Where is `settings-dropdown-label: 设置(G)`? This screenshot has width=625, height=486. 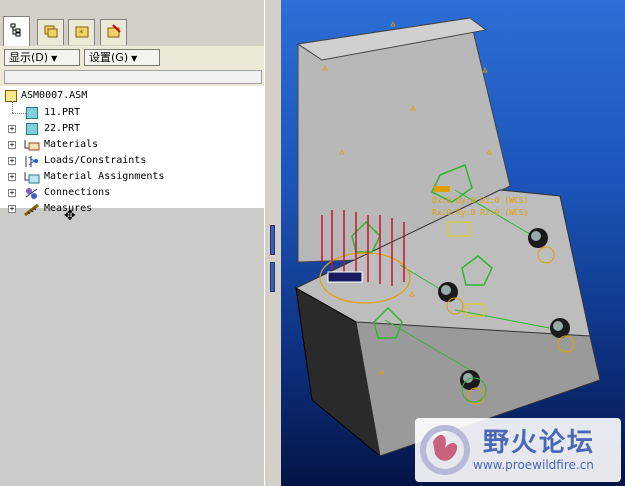
settings-dropdown-label: 设置(G) is located at coordinates (109, 57).